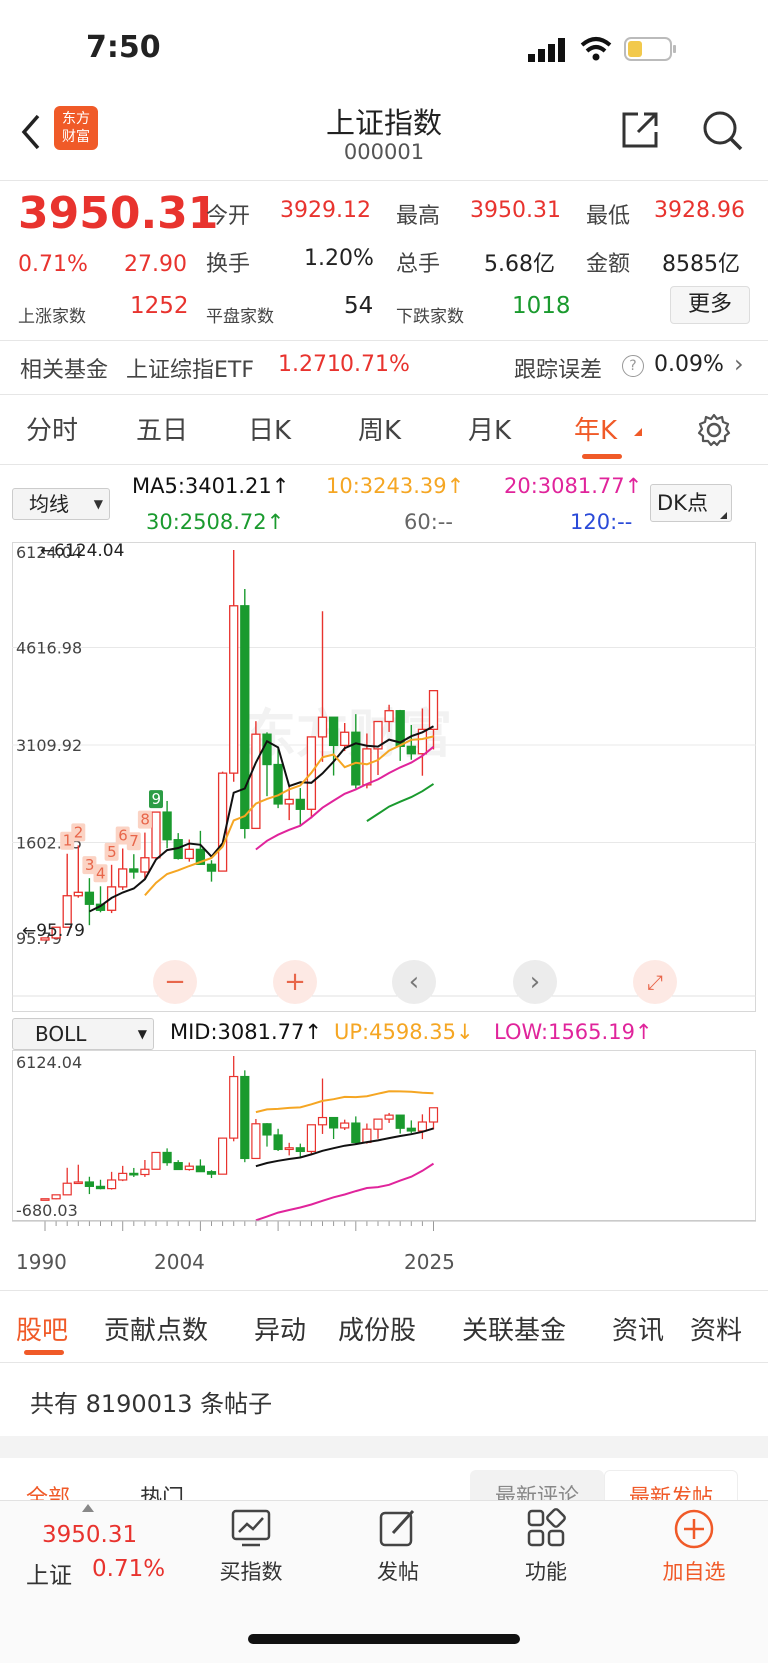  I want to click on boll-chart: 6124.04 -680.03, so click(384, 1148).